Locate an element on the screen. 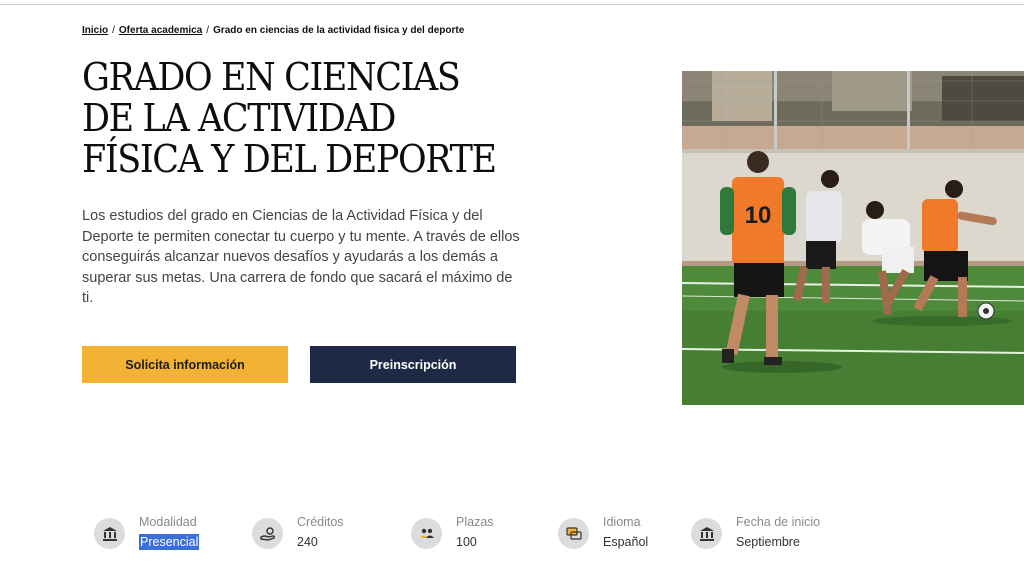 Image resolution: width=1024 pixels, height=575 pixels. breadcrumb-link-oferta: Oferta academica is located at coordinates (160, 30).